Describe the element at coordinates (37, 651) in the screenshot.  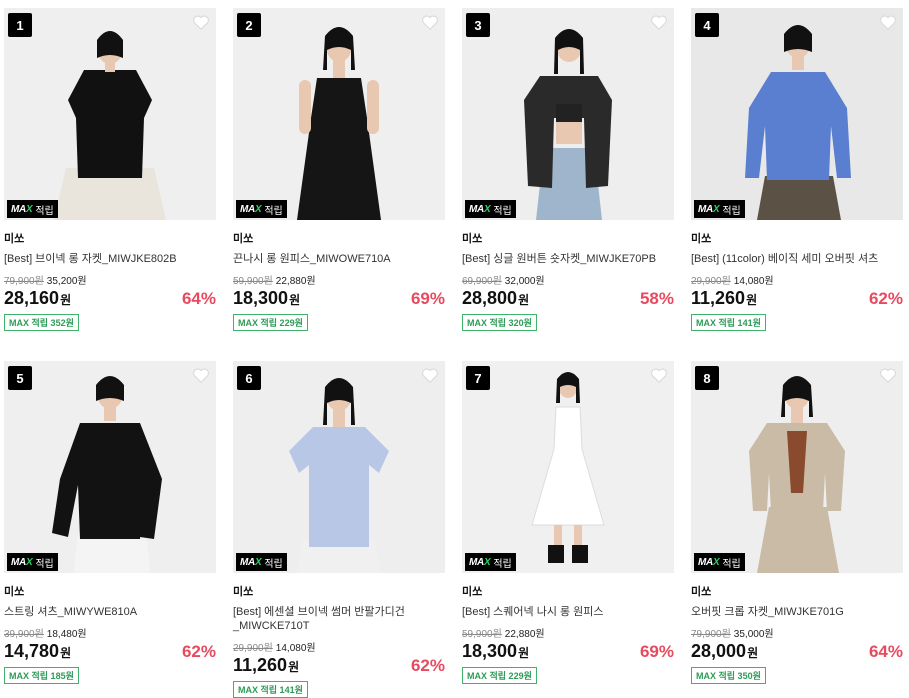
I see `final-price: 14,780원` at that location.